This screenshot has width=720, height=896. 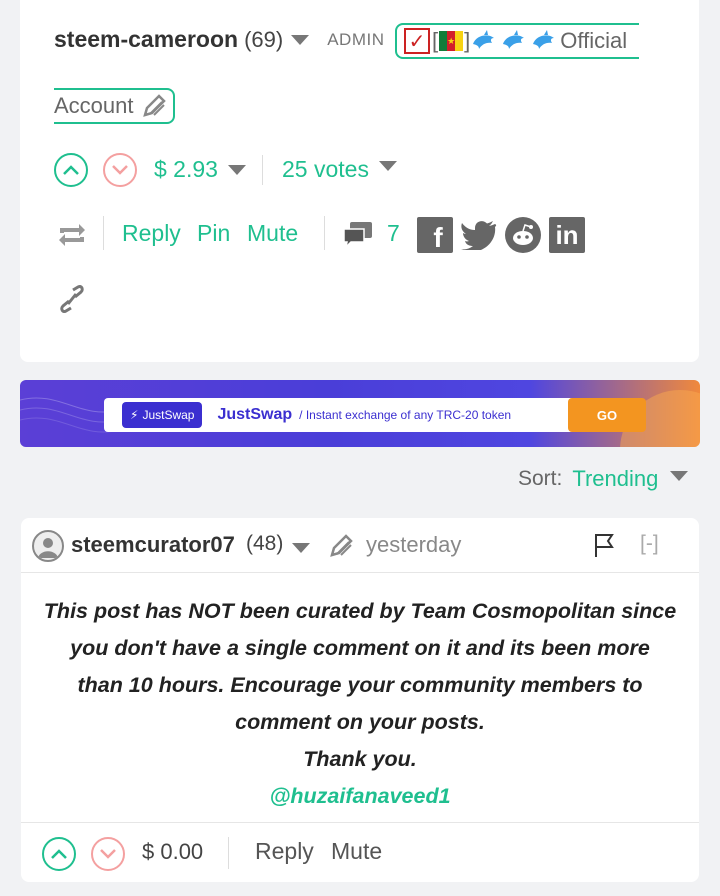 I want to click on post-payout: $ 2.93, so click(x=200, y=169).